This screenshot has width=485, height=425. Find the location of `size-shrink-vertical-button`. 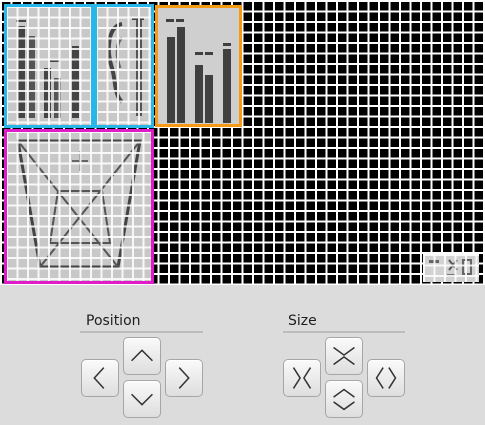

size-shrink-vertical-button is located at coordinates (344, 356).